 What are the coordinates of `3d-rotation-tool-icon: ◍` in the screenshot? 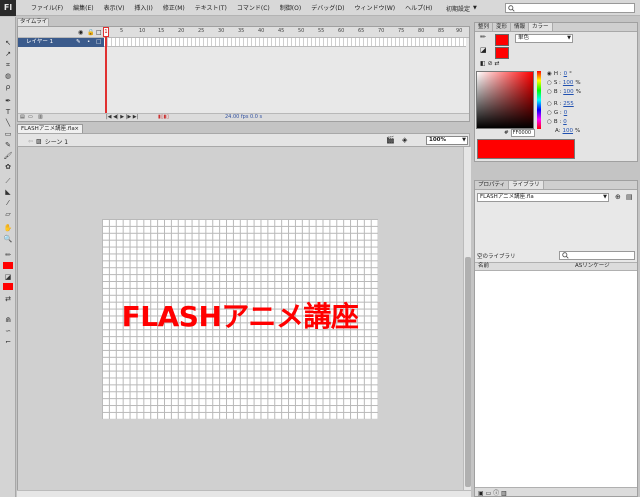 It's located at (8, 76).